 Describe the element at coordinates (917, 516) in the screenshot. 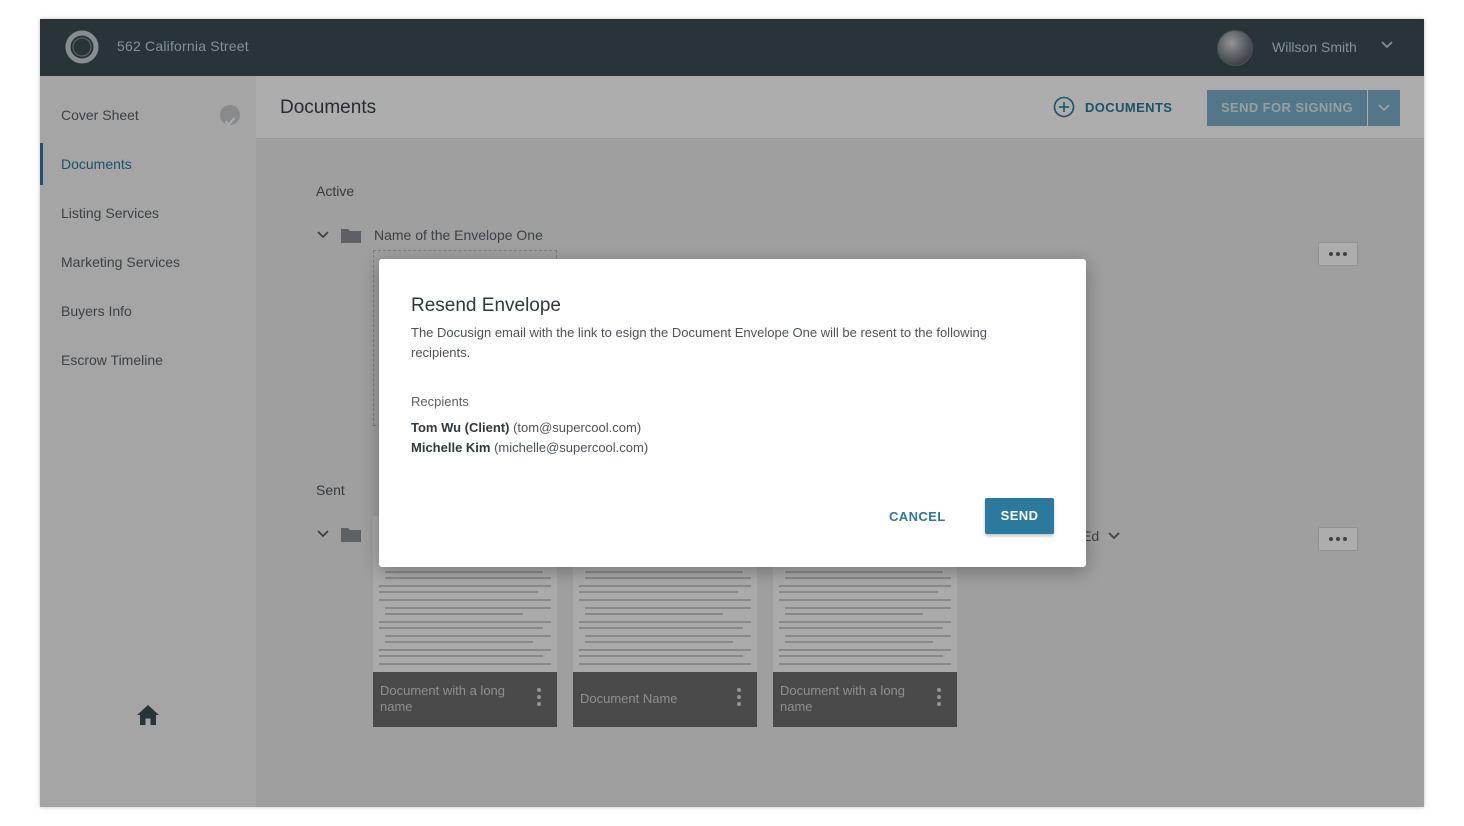

I see `cancel-button: CANCEL` at that location.